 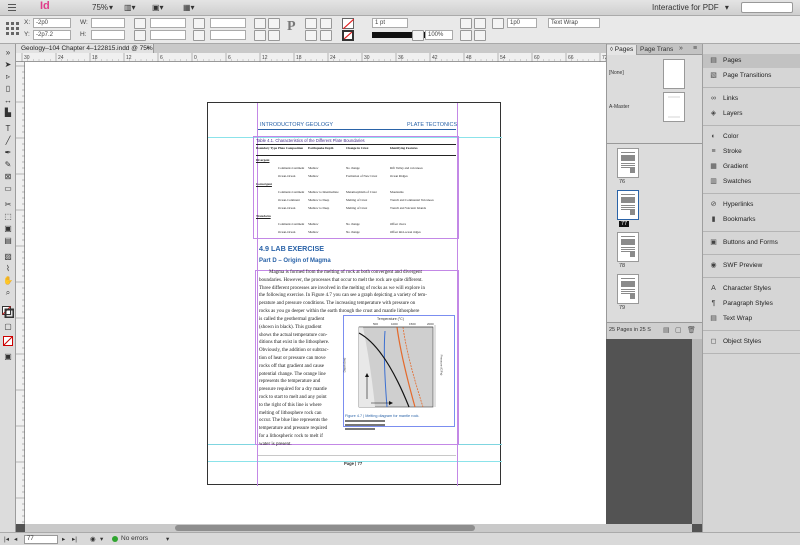 What do you see at coordinates (574, 23) in the screenshot?
I see `text-wrap-dropdown: Text Wrap` at bounding box center [574, 23].